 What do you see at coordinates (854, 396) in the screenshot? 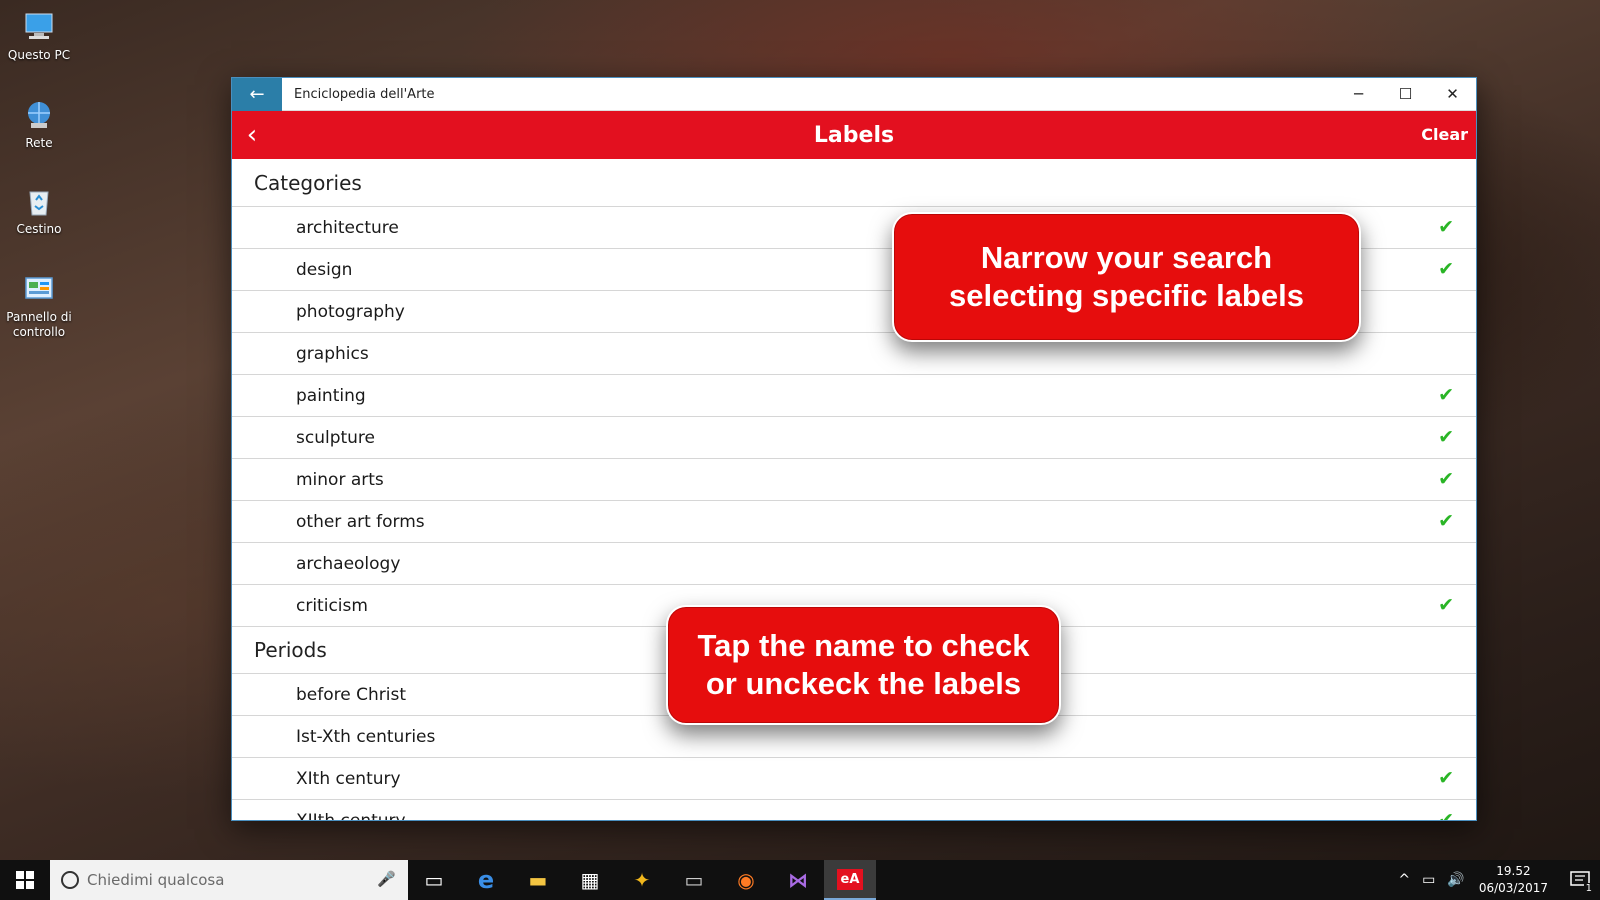
I see `label-row-painting: painting ✔` at bounding box center [854, 396].